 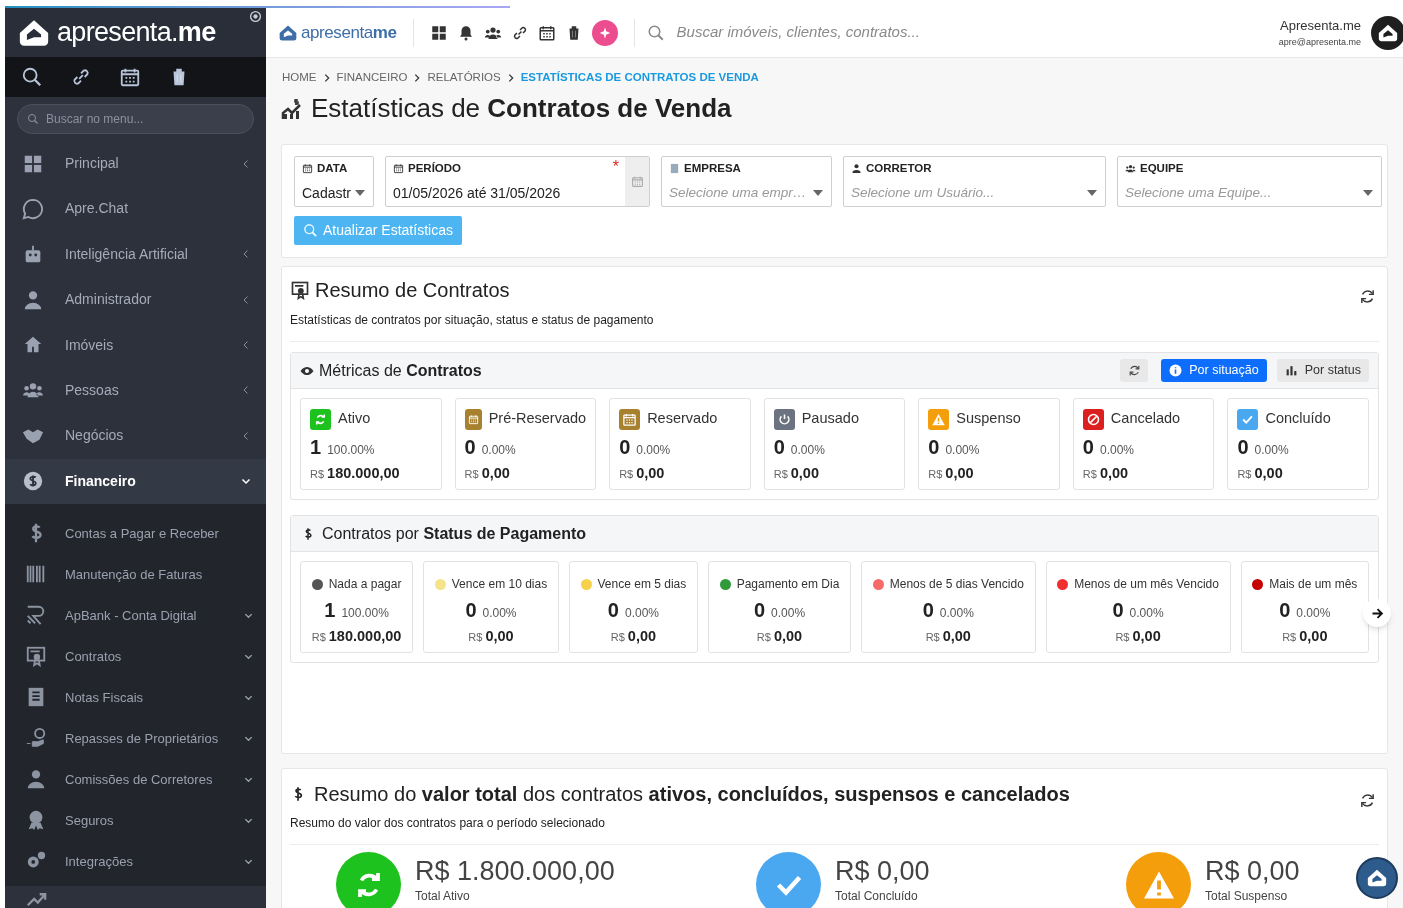 What do you see at coordinates (830, 419) in the screenshot?
I see `status-label: Pausado` at bounding box center [830, 419].